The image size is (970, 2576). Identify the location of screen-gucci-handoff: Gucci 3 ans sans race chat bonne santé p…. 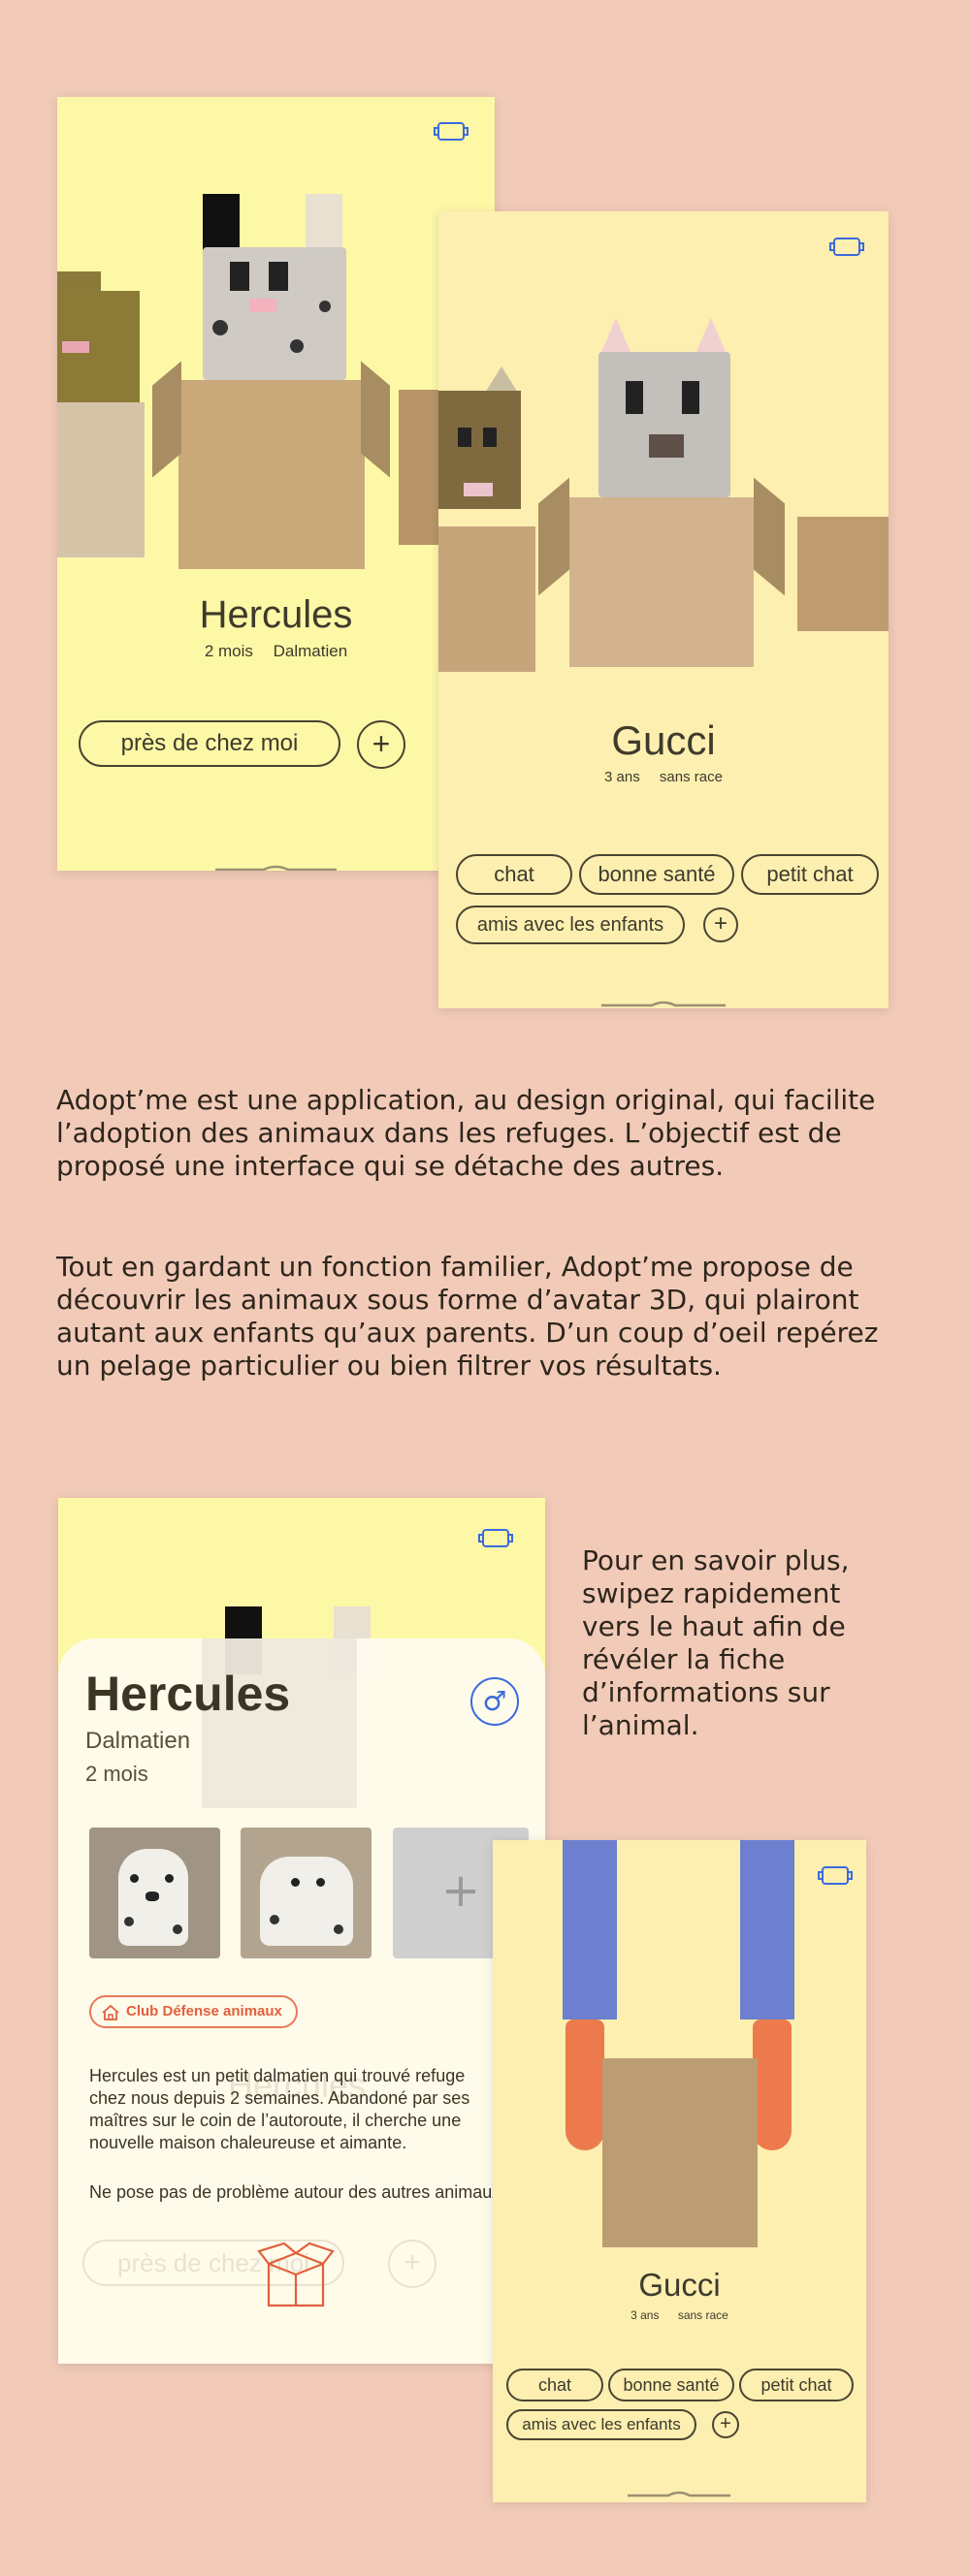
(679, 2171).